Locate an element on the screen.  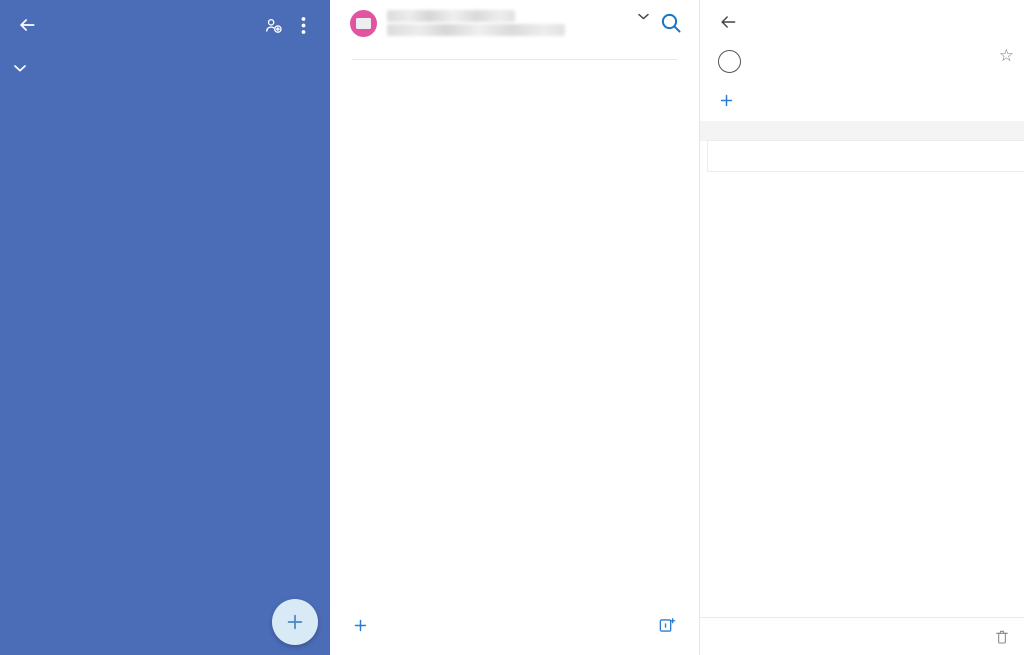
completed-section-header is located at coordinates (165, 67).